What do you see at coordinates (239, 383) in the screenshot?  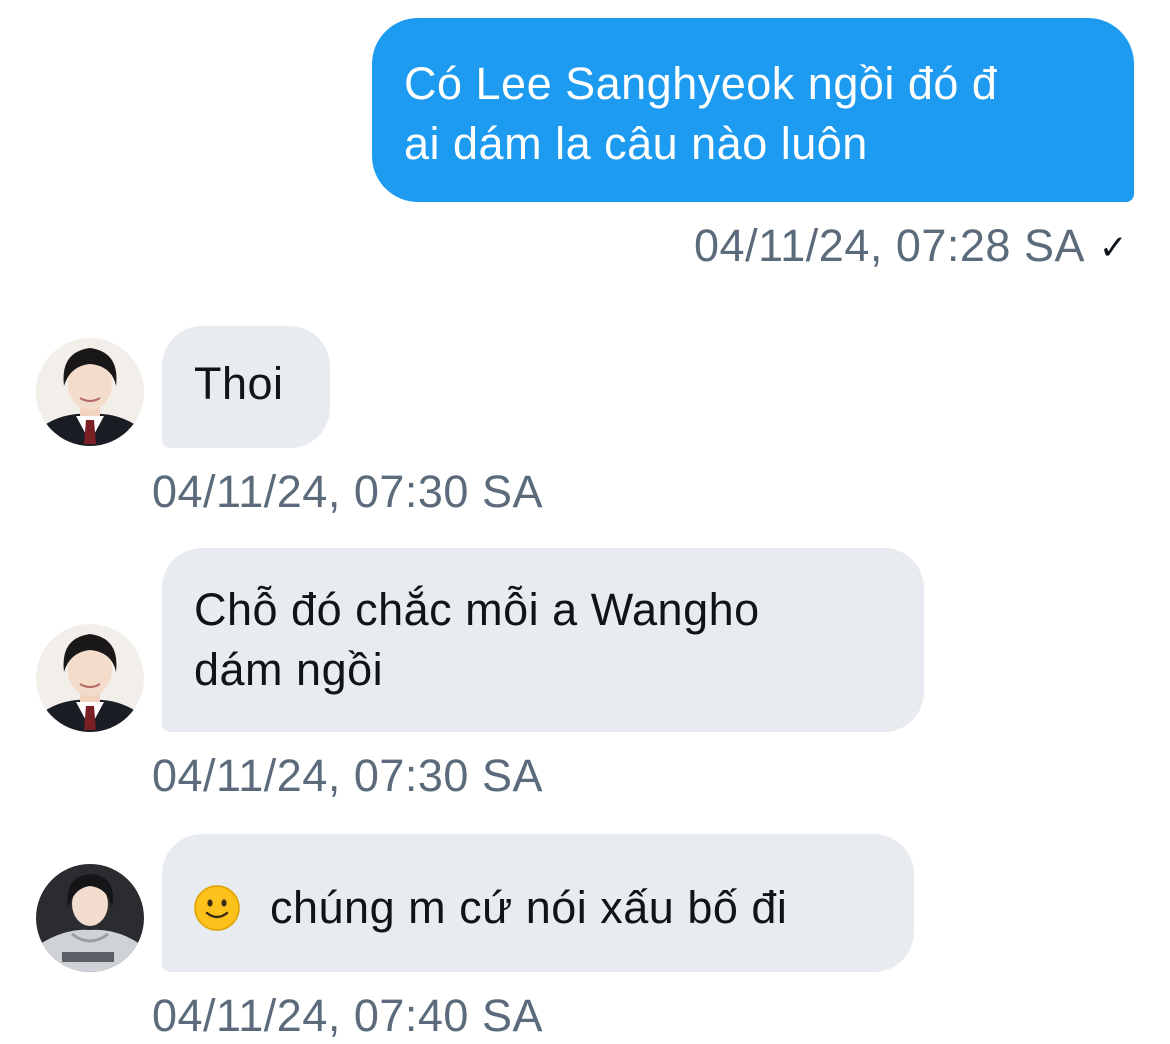 I see `message-text-line: Thoi` at bounding box center [239, 383].